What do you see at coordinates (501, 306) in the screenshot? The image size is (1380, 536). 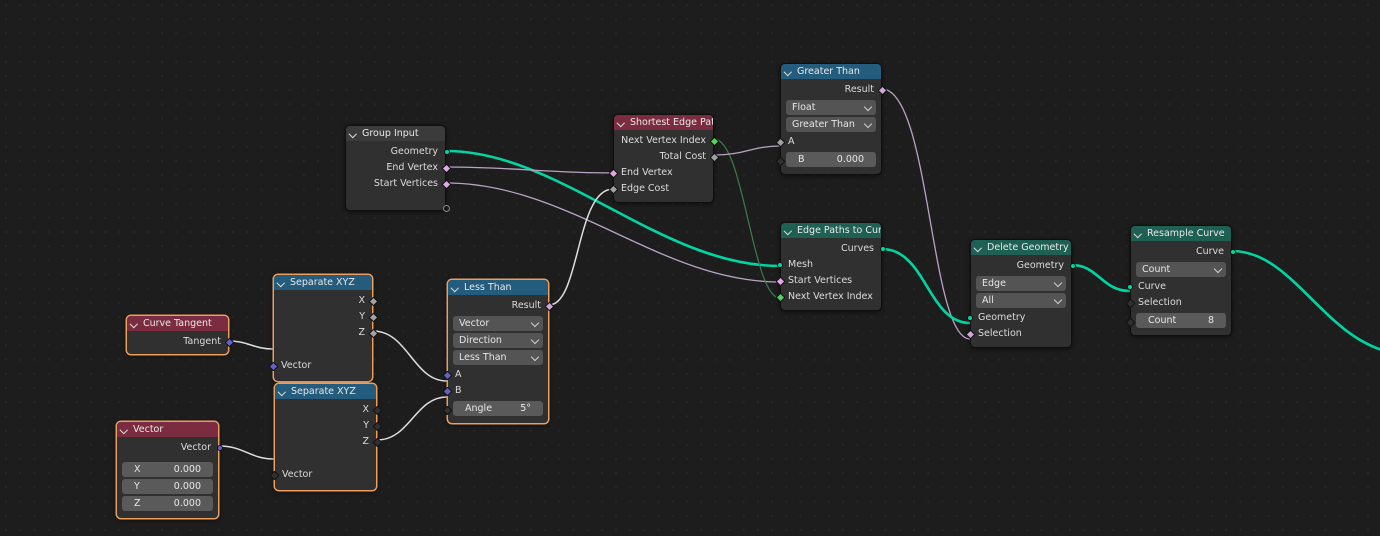 I see `socket-row-result-out: Result` at bounding box center [501, 306].